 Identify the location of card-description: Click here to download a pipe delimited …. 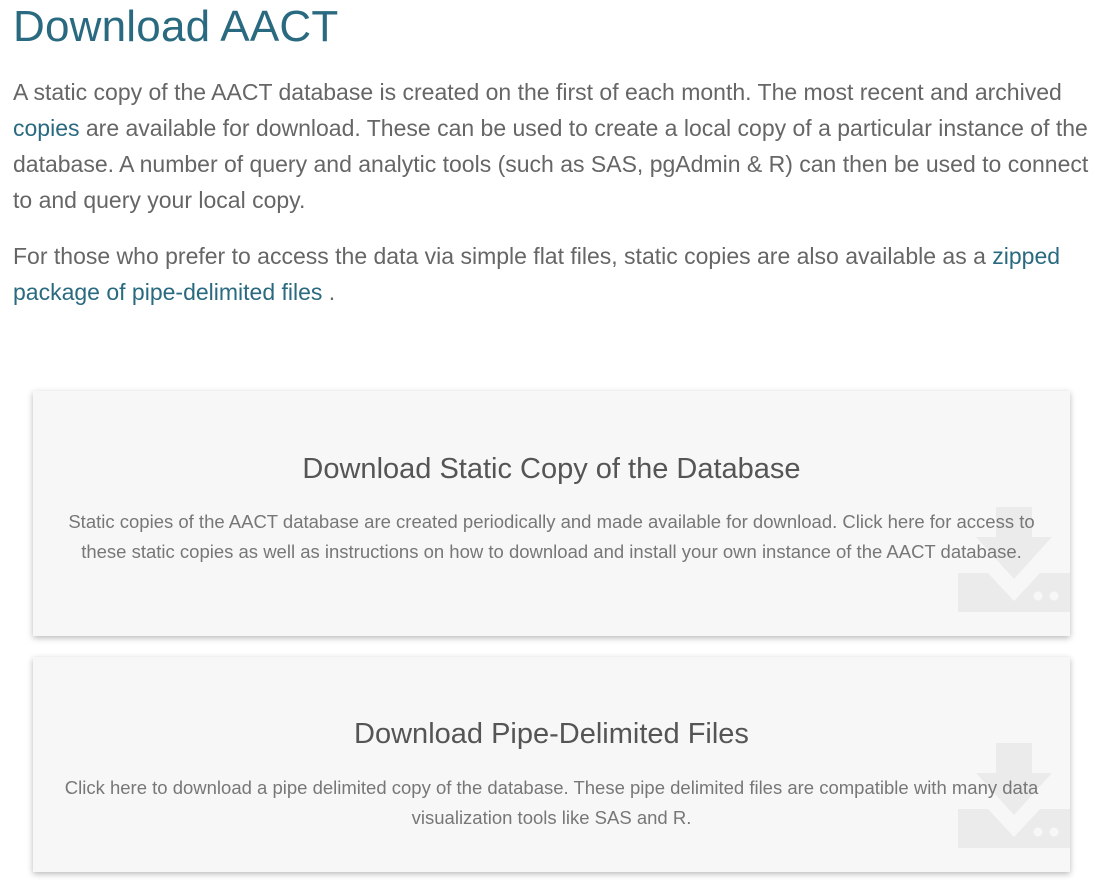
(551, 802).